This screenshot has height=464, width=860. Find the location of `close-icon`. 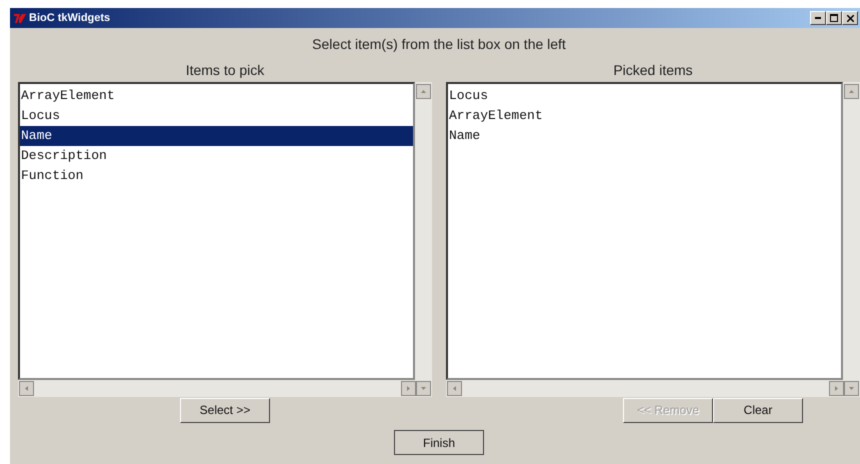

close-icon is located at coordinates (850, 18).